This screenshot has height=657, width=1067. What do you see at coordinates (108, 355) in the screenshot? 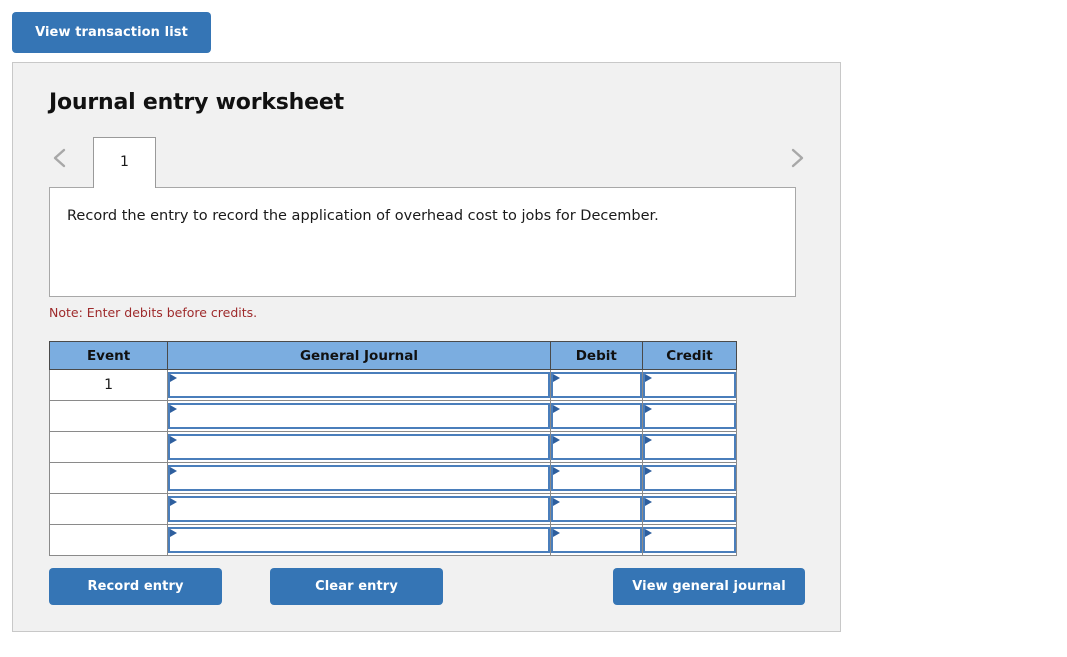
I see `column-header-event: Event` at bounding box center [108, 355].